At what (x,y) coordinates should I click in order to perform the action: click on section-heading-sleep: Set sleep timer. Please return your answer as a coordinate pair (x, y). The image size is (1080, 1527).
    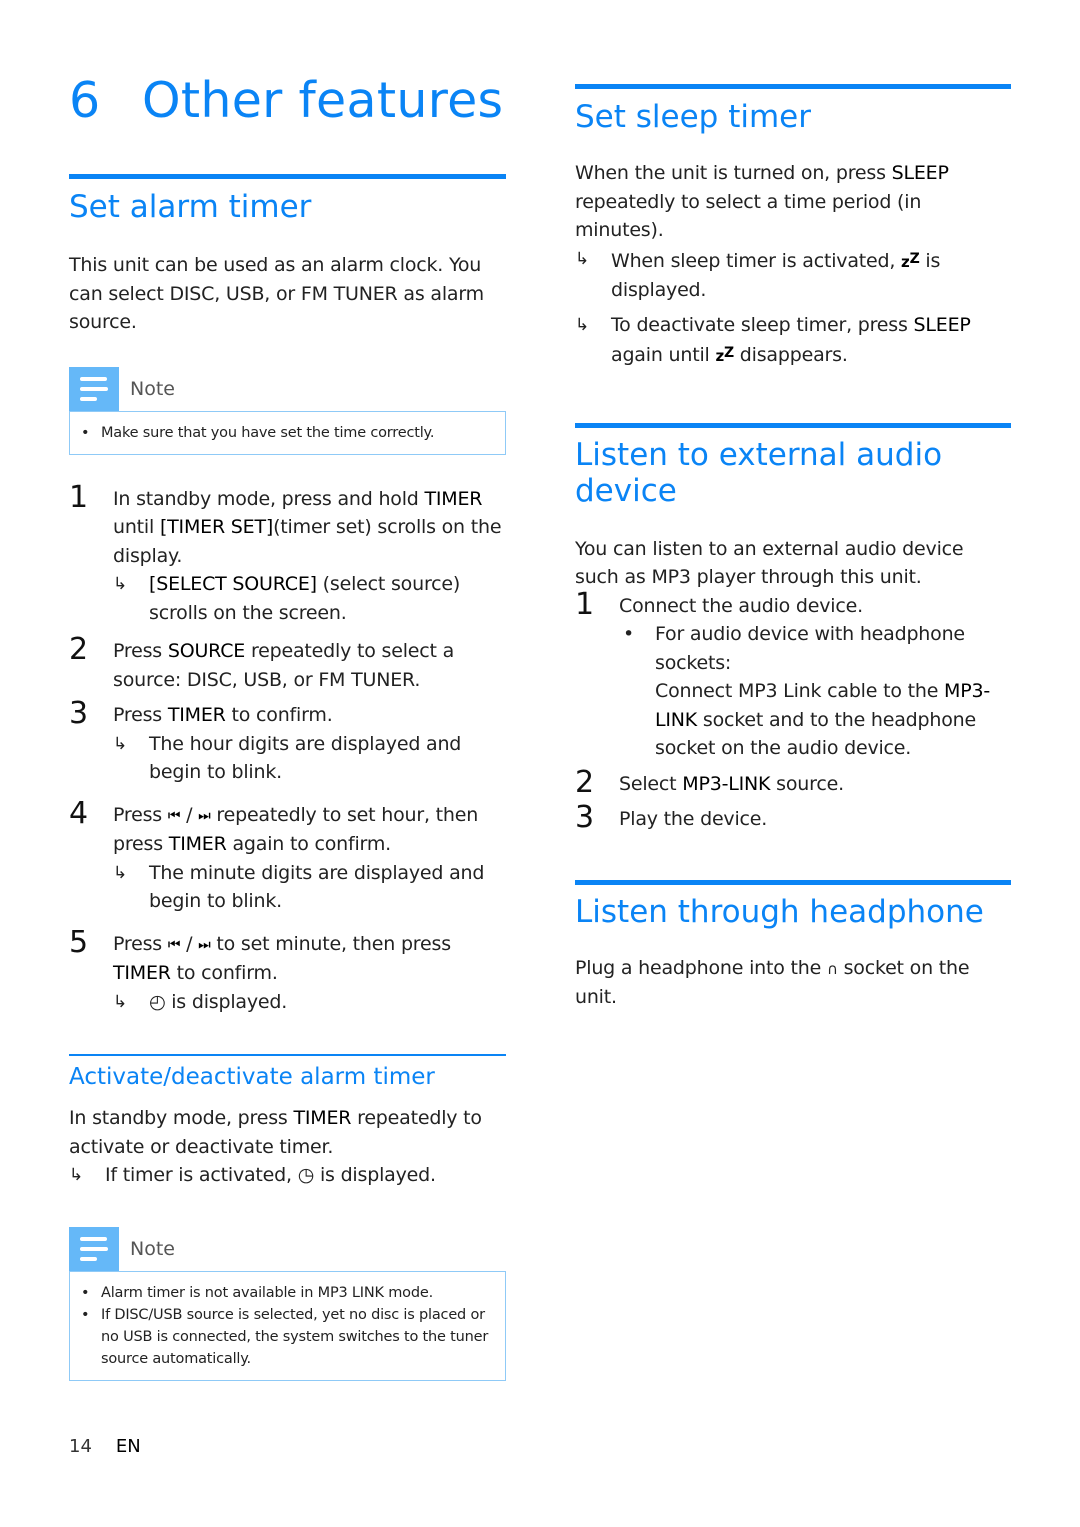
    Looking at the image, I should click on (693, 117).